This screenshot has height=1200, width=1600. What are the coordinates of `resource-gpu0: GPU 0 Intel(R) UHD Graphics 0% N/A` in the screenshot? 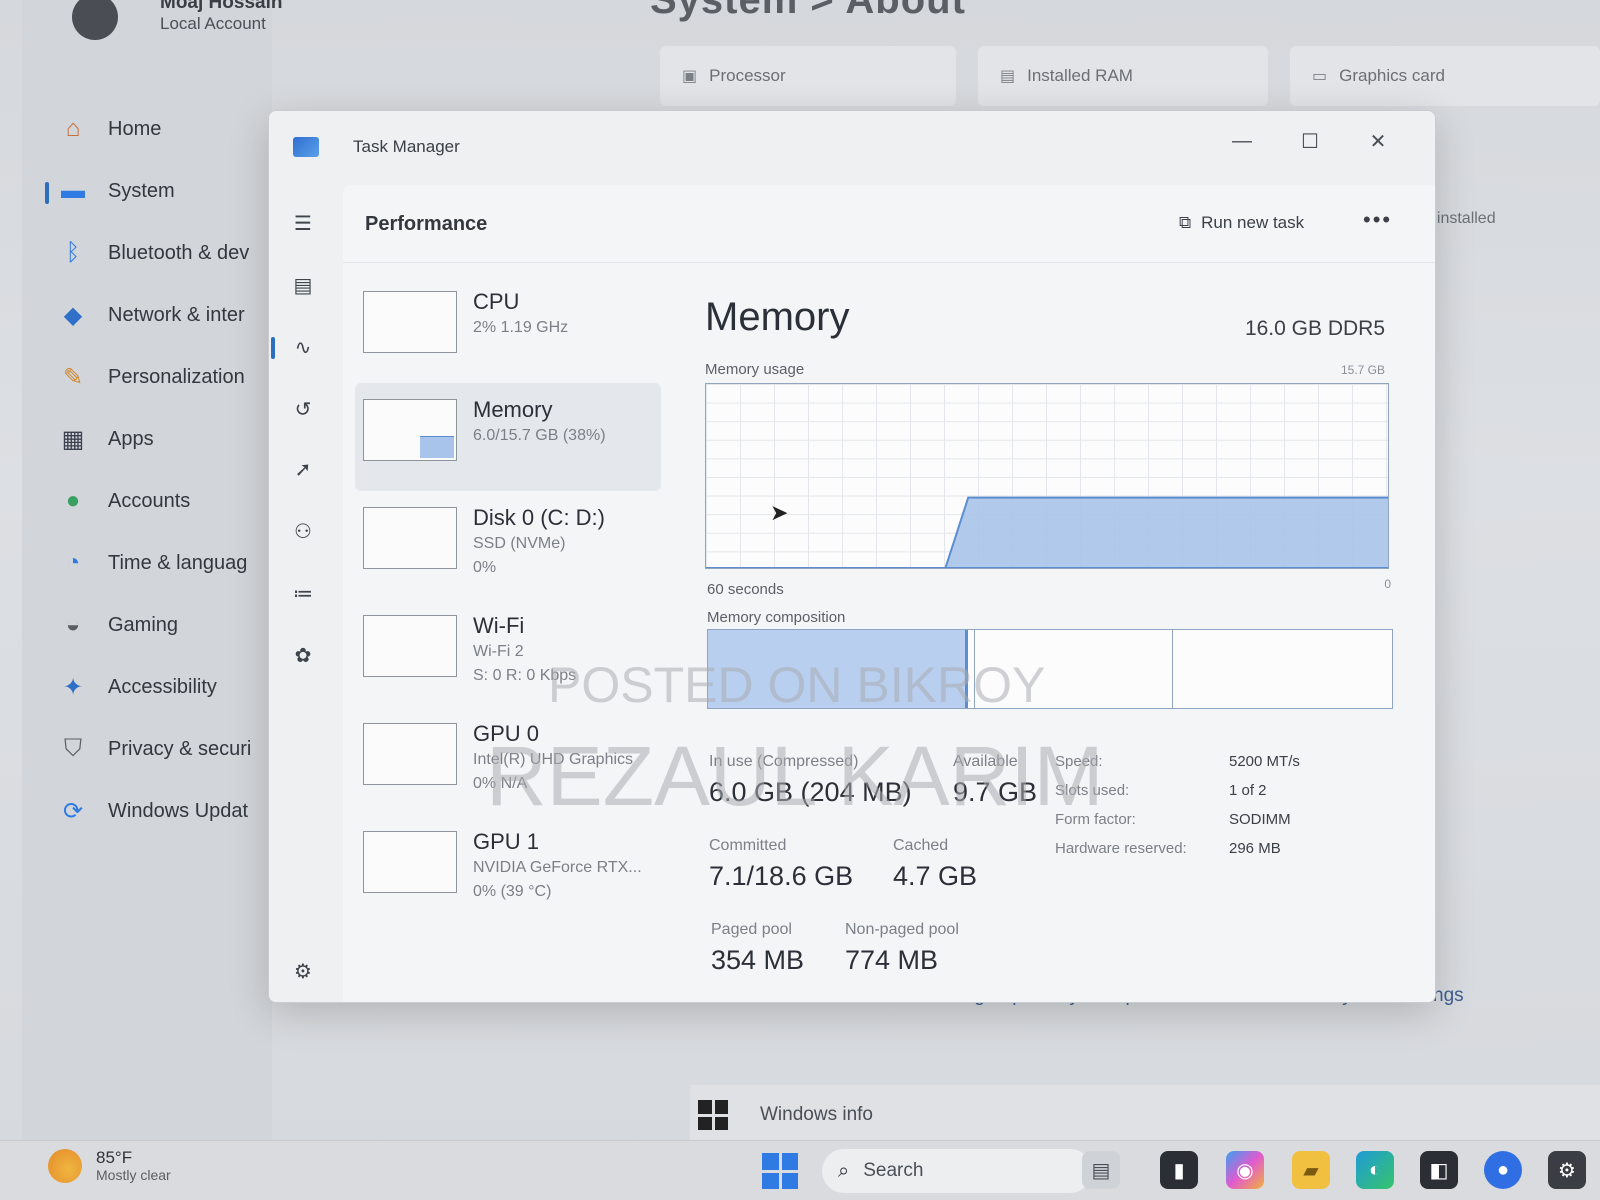 It's located at (508, 761).